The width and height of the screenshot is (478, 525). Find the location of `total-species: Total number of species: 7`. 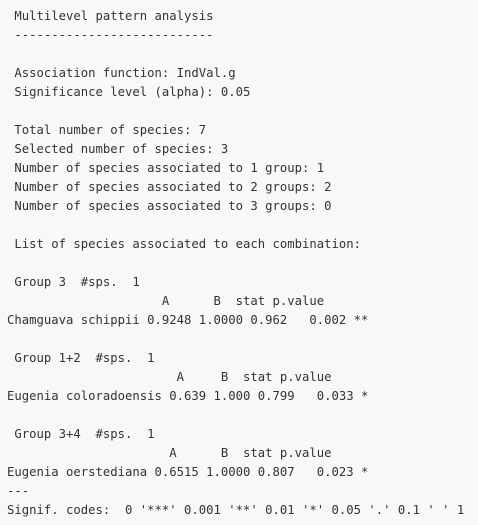

total-species: Total number of species: 7 is located at coordinates (107, 130).